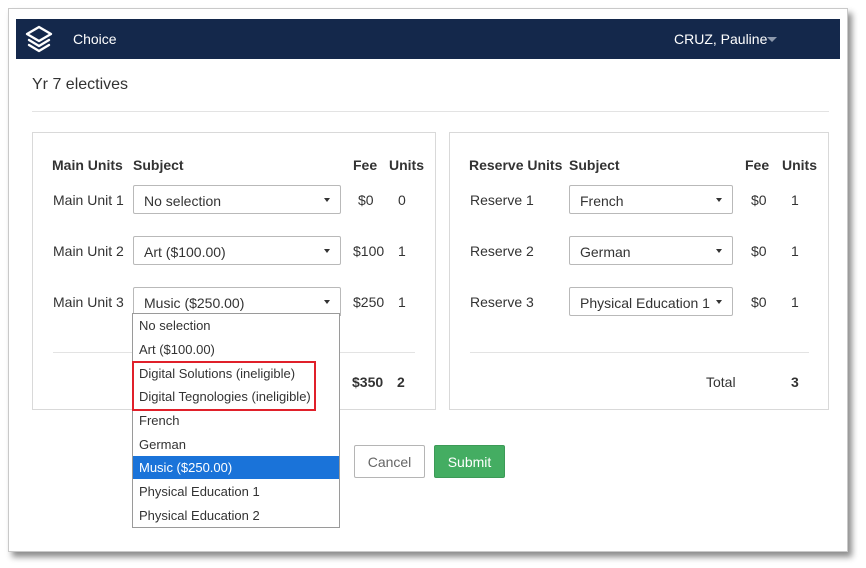 The height and width of the screenshot is (568, 866). Describe the element at coordinates (389, 461) in the screenshot. I see `cancel-button: Cancel` at that location.